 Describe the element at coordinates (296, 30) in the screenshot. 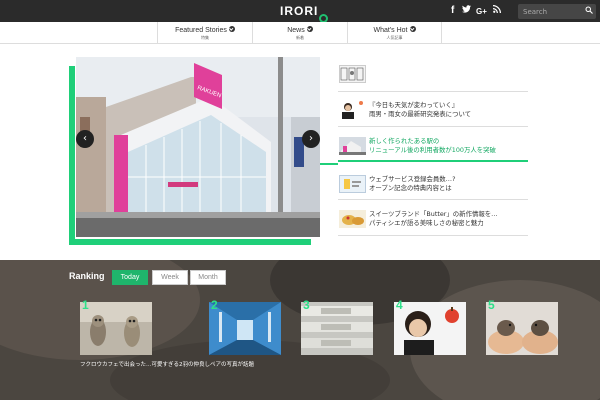

I see `nav-news-label: News` at that location.